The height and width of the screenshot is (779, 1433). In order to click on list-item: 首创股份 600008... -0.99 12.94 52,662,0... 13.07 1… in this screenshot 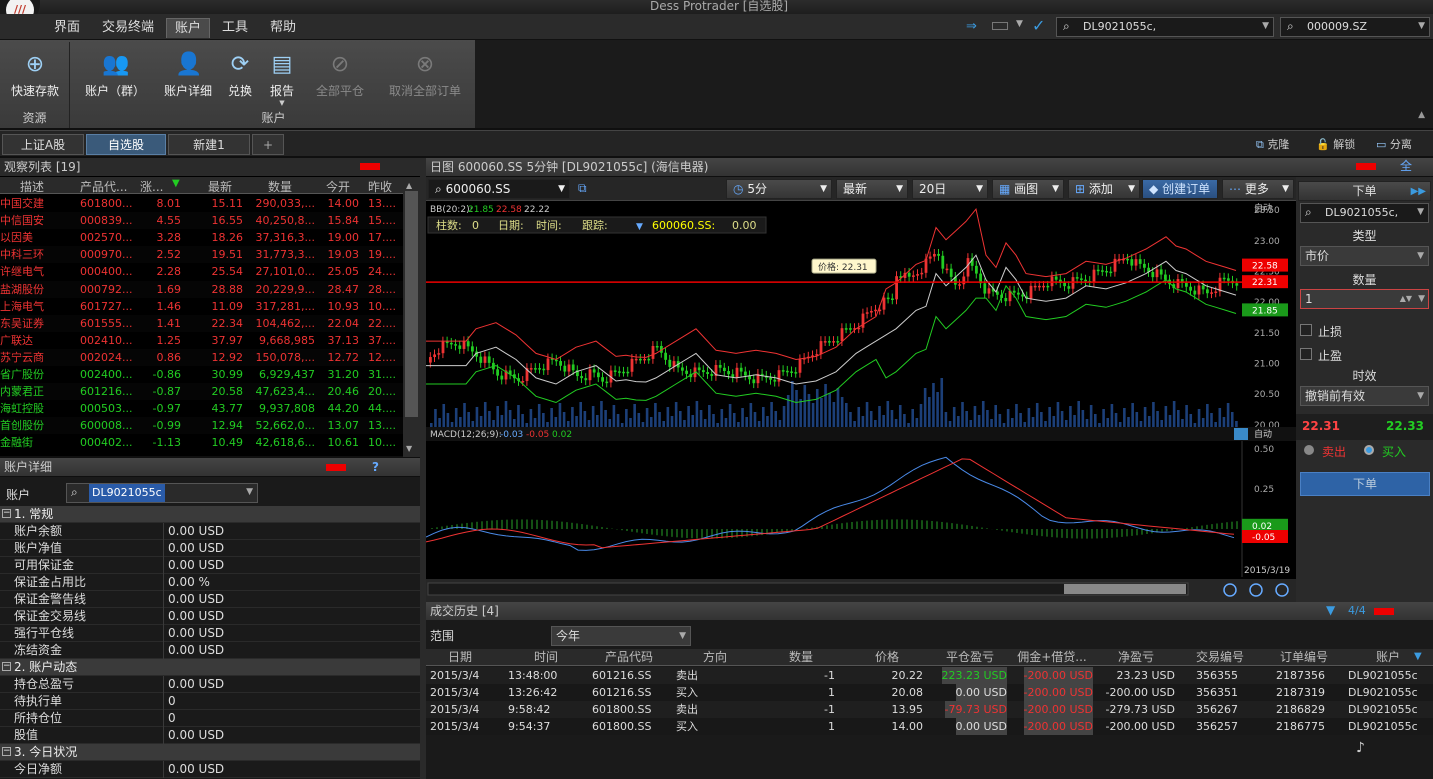, I will do `click(201, 426)`.